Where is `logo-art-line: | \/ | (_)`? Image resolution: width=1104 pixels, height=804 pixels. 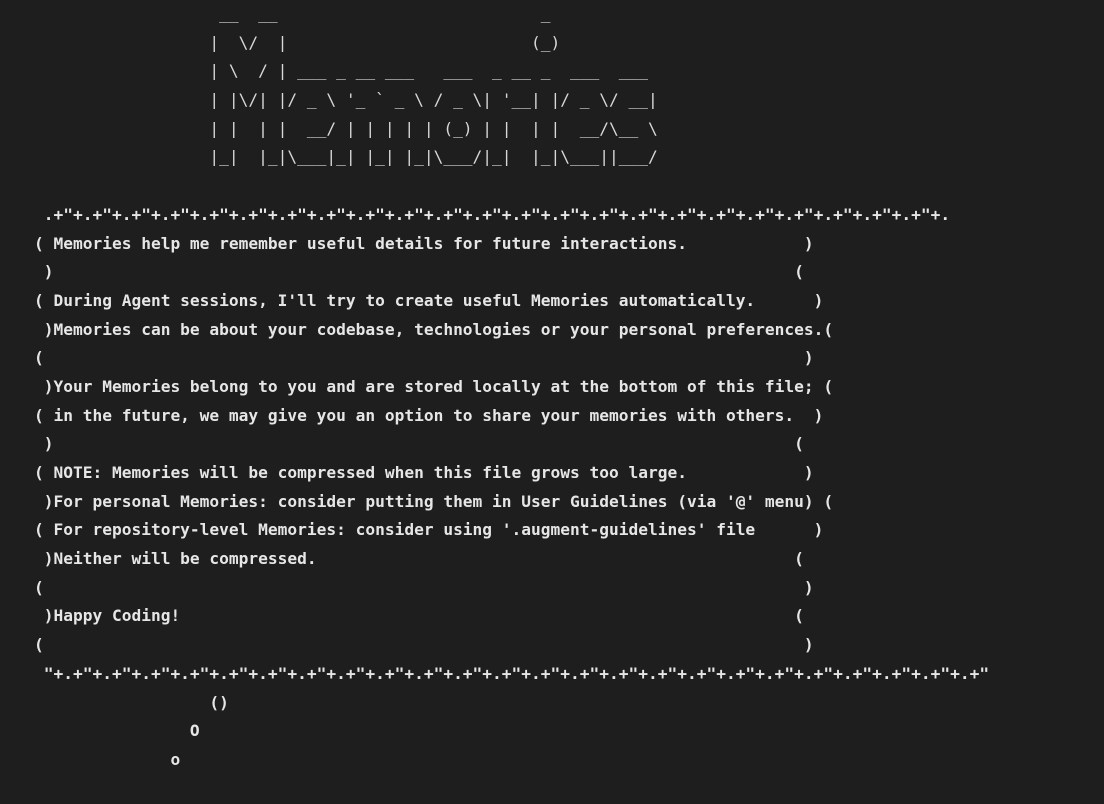 logo-art-line: | \/ | (_) is located at coordinates (297, 42).